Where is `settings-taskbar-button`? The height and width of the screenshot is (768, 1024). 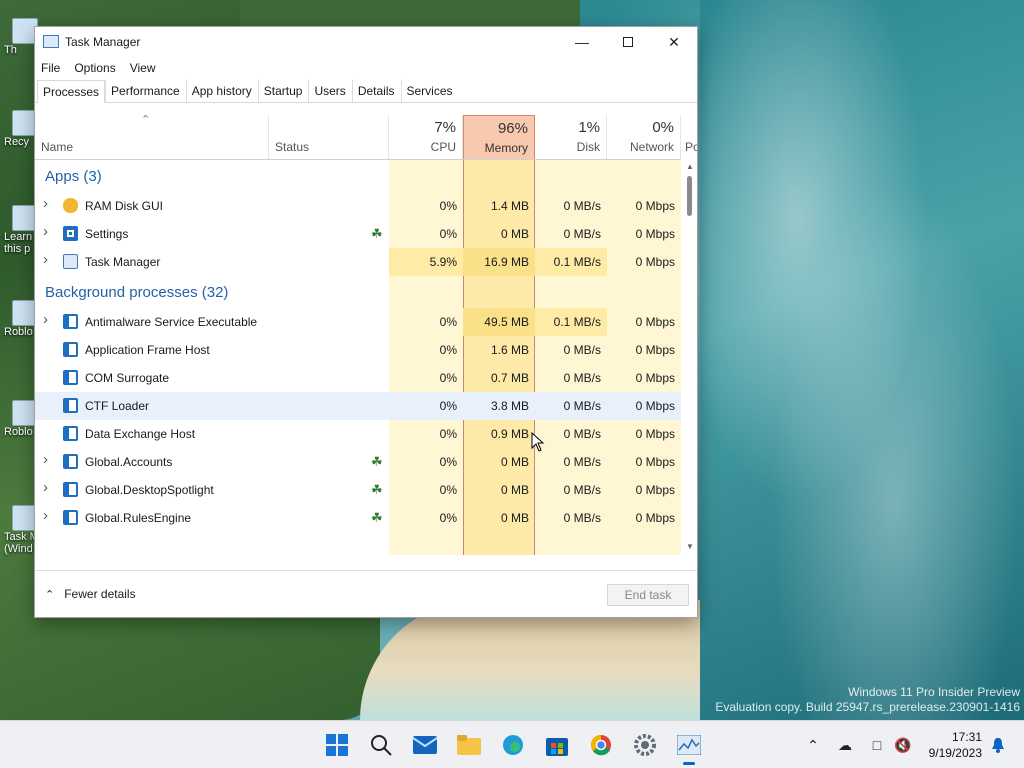
settings-taskbar-button is located at coordinates (645, 745).